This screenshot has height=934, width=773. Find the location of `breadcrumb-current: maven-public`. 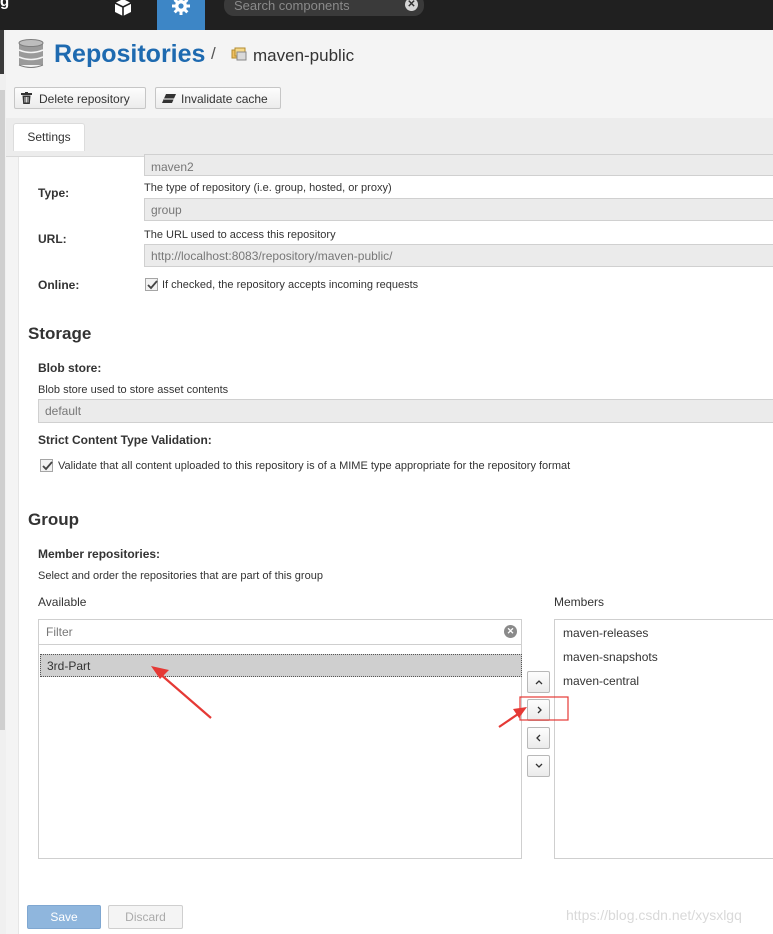

breadcrumb-current: maven-public is located at coordinates (304, 55).